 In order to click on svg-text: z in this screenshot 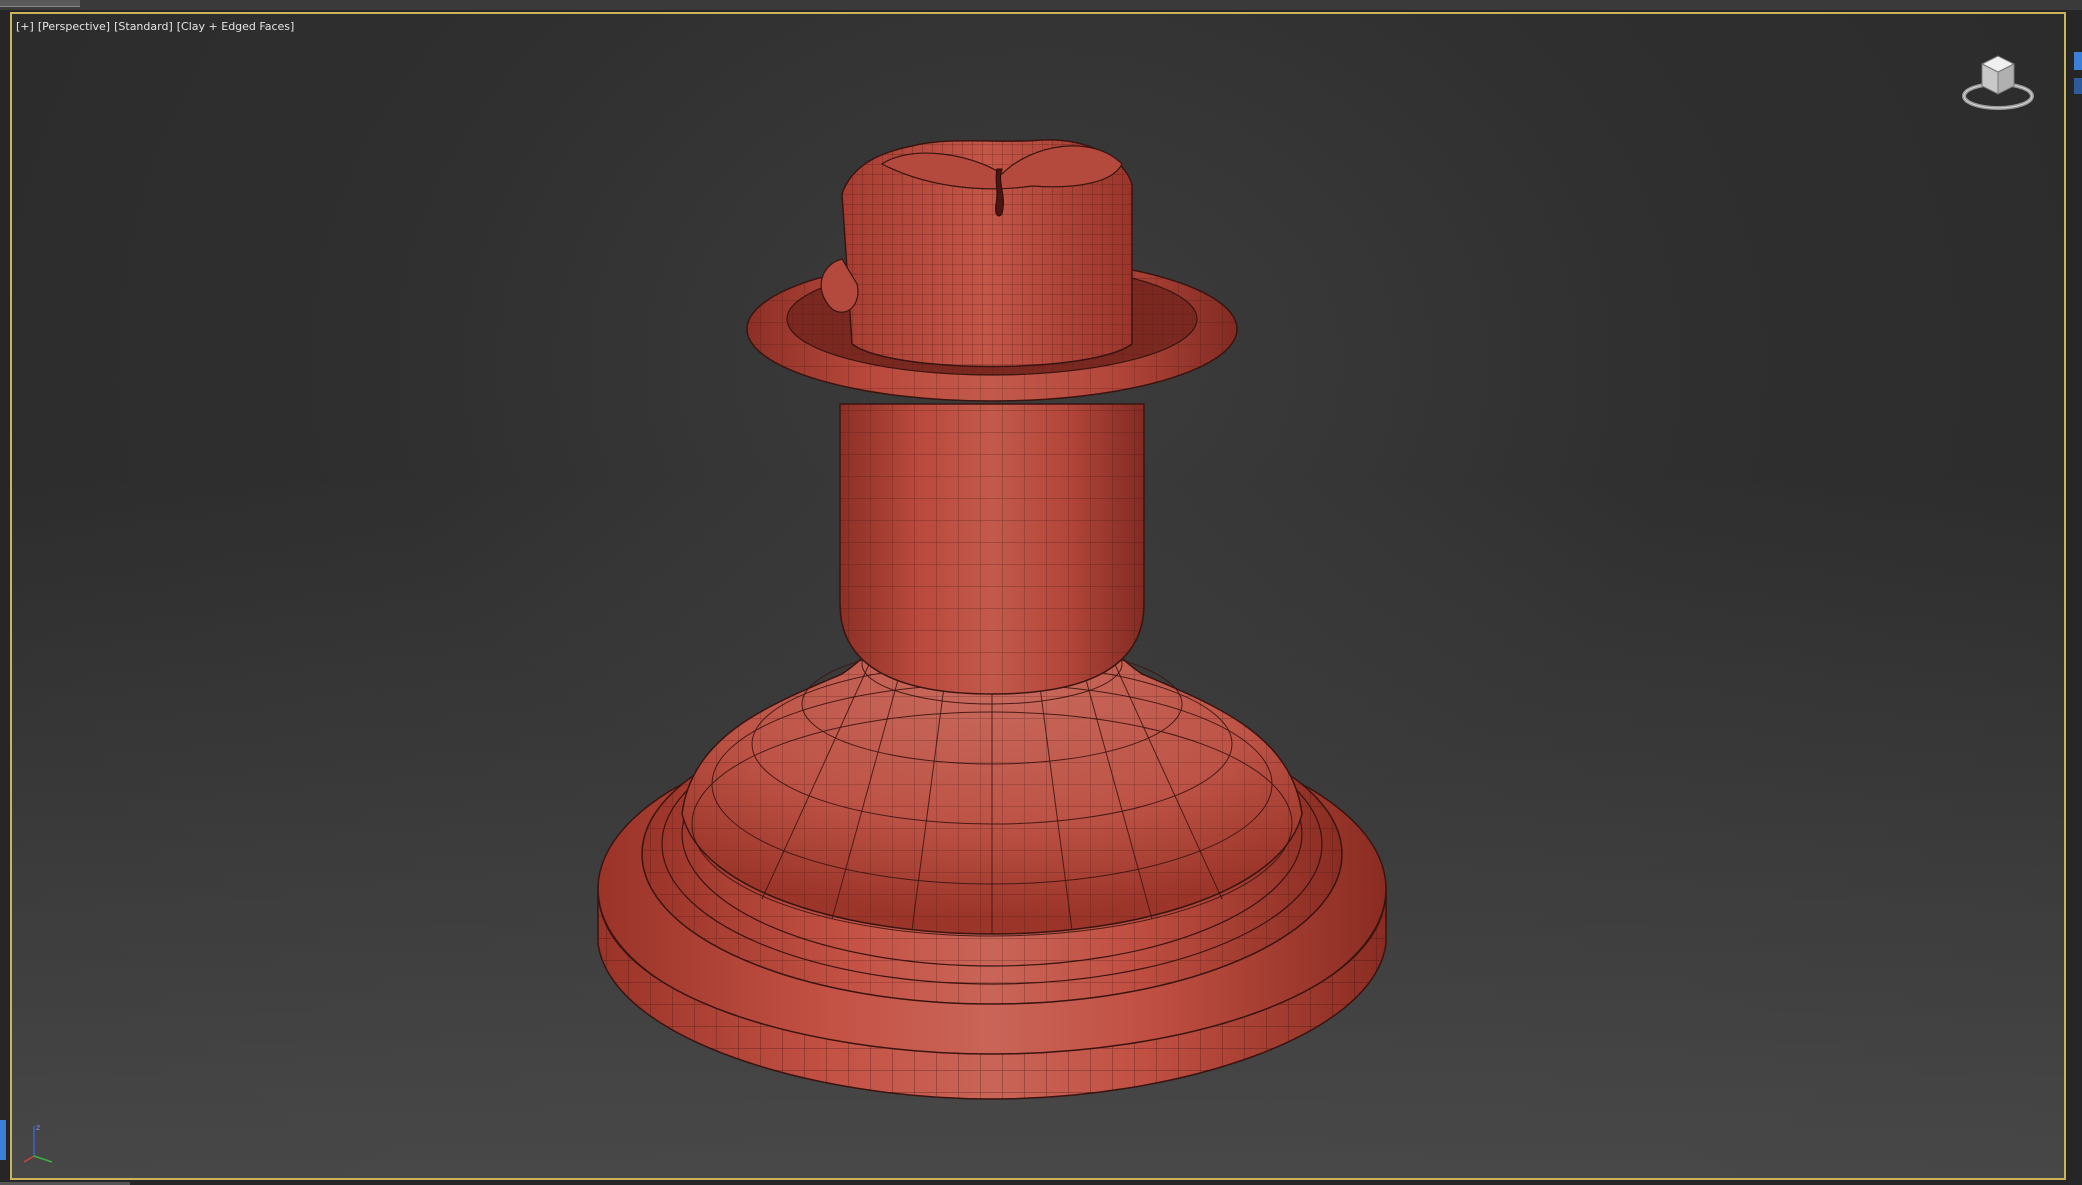, I will do `click(38, 1127)`.